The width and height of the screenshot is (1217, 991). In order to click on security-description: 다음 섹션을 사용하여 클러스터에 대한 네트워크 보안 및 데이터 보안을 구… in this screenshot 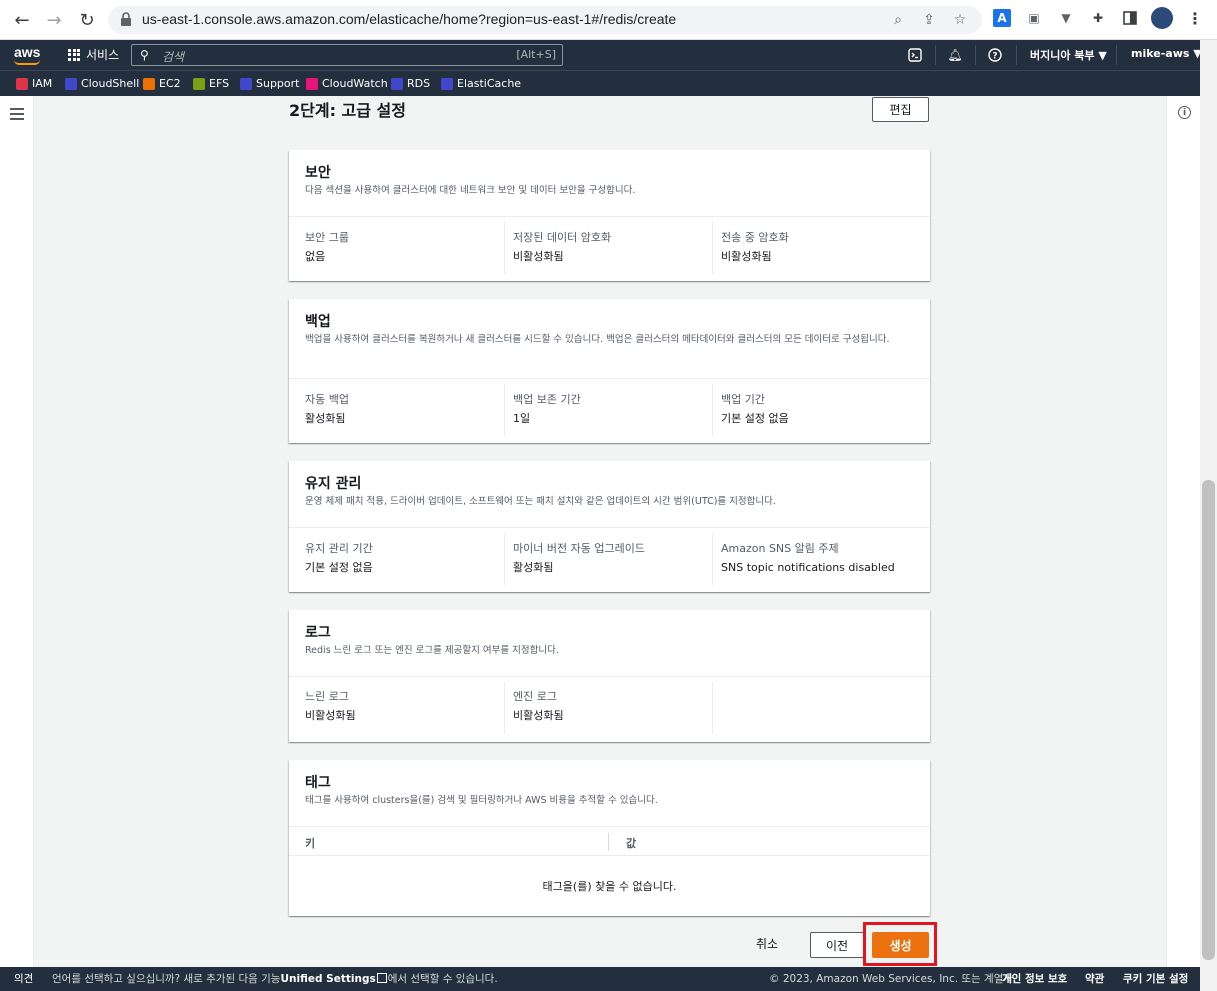, I will do `click(470, 190)`.